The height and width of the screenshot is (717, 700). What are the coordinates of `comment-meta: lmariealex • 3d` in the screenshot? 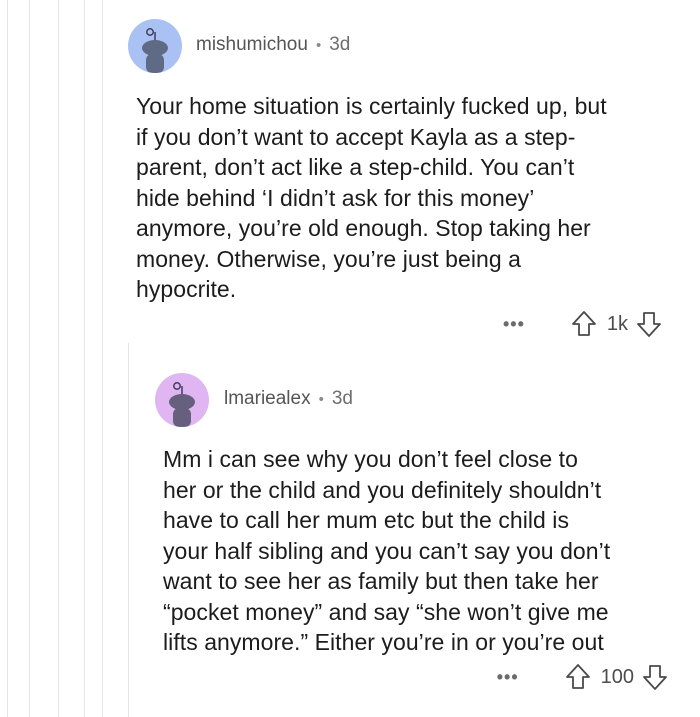 It's located at (288, 399).